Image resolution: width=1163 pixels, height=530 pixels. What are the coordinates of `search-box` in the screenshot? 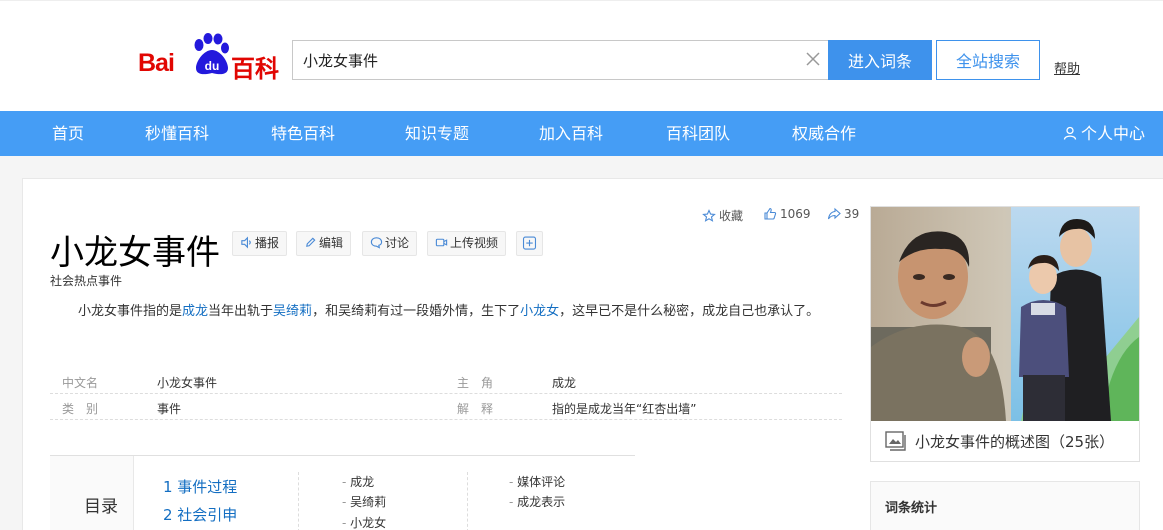 It's located at (560, 60).